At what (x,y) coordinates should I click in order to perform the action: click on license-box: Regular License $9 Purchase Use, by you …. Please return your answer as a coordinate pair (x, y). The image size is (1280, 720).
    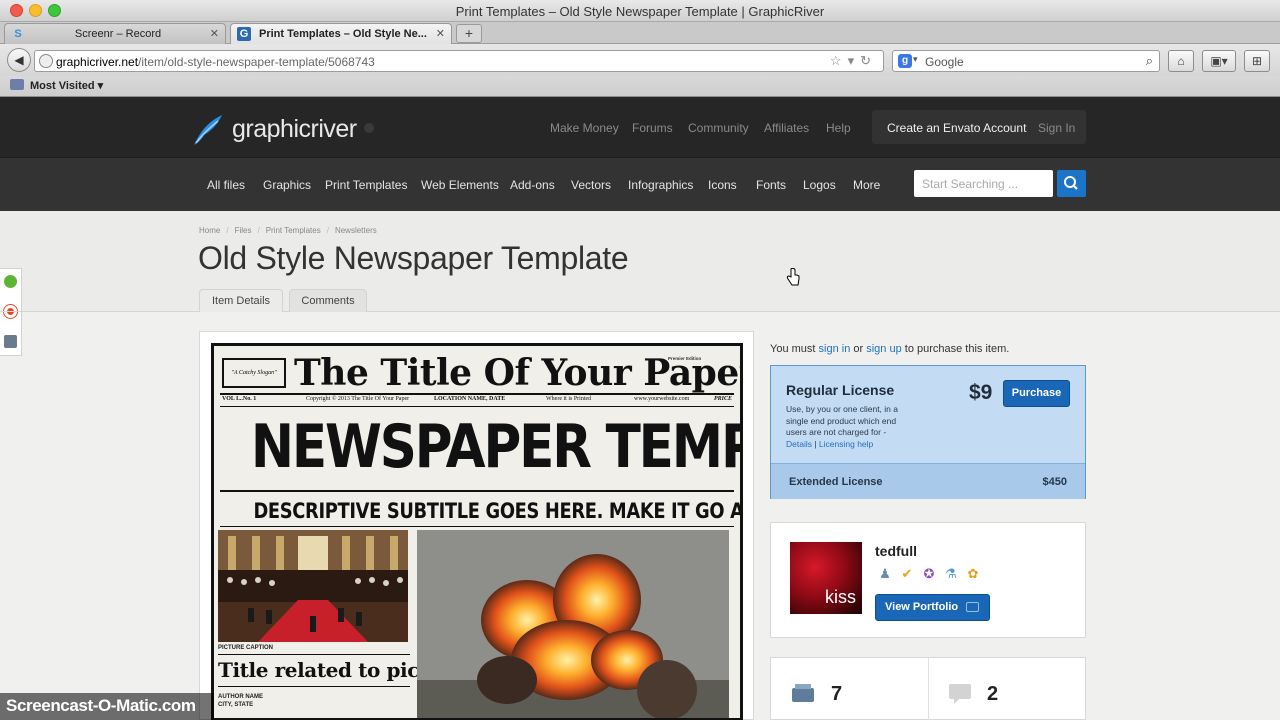
    Looking at the image, I should click on (928, 432).